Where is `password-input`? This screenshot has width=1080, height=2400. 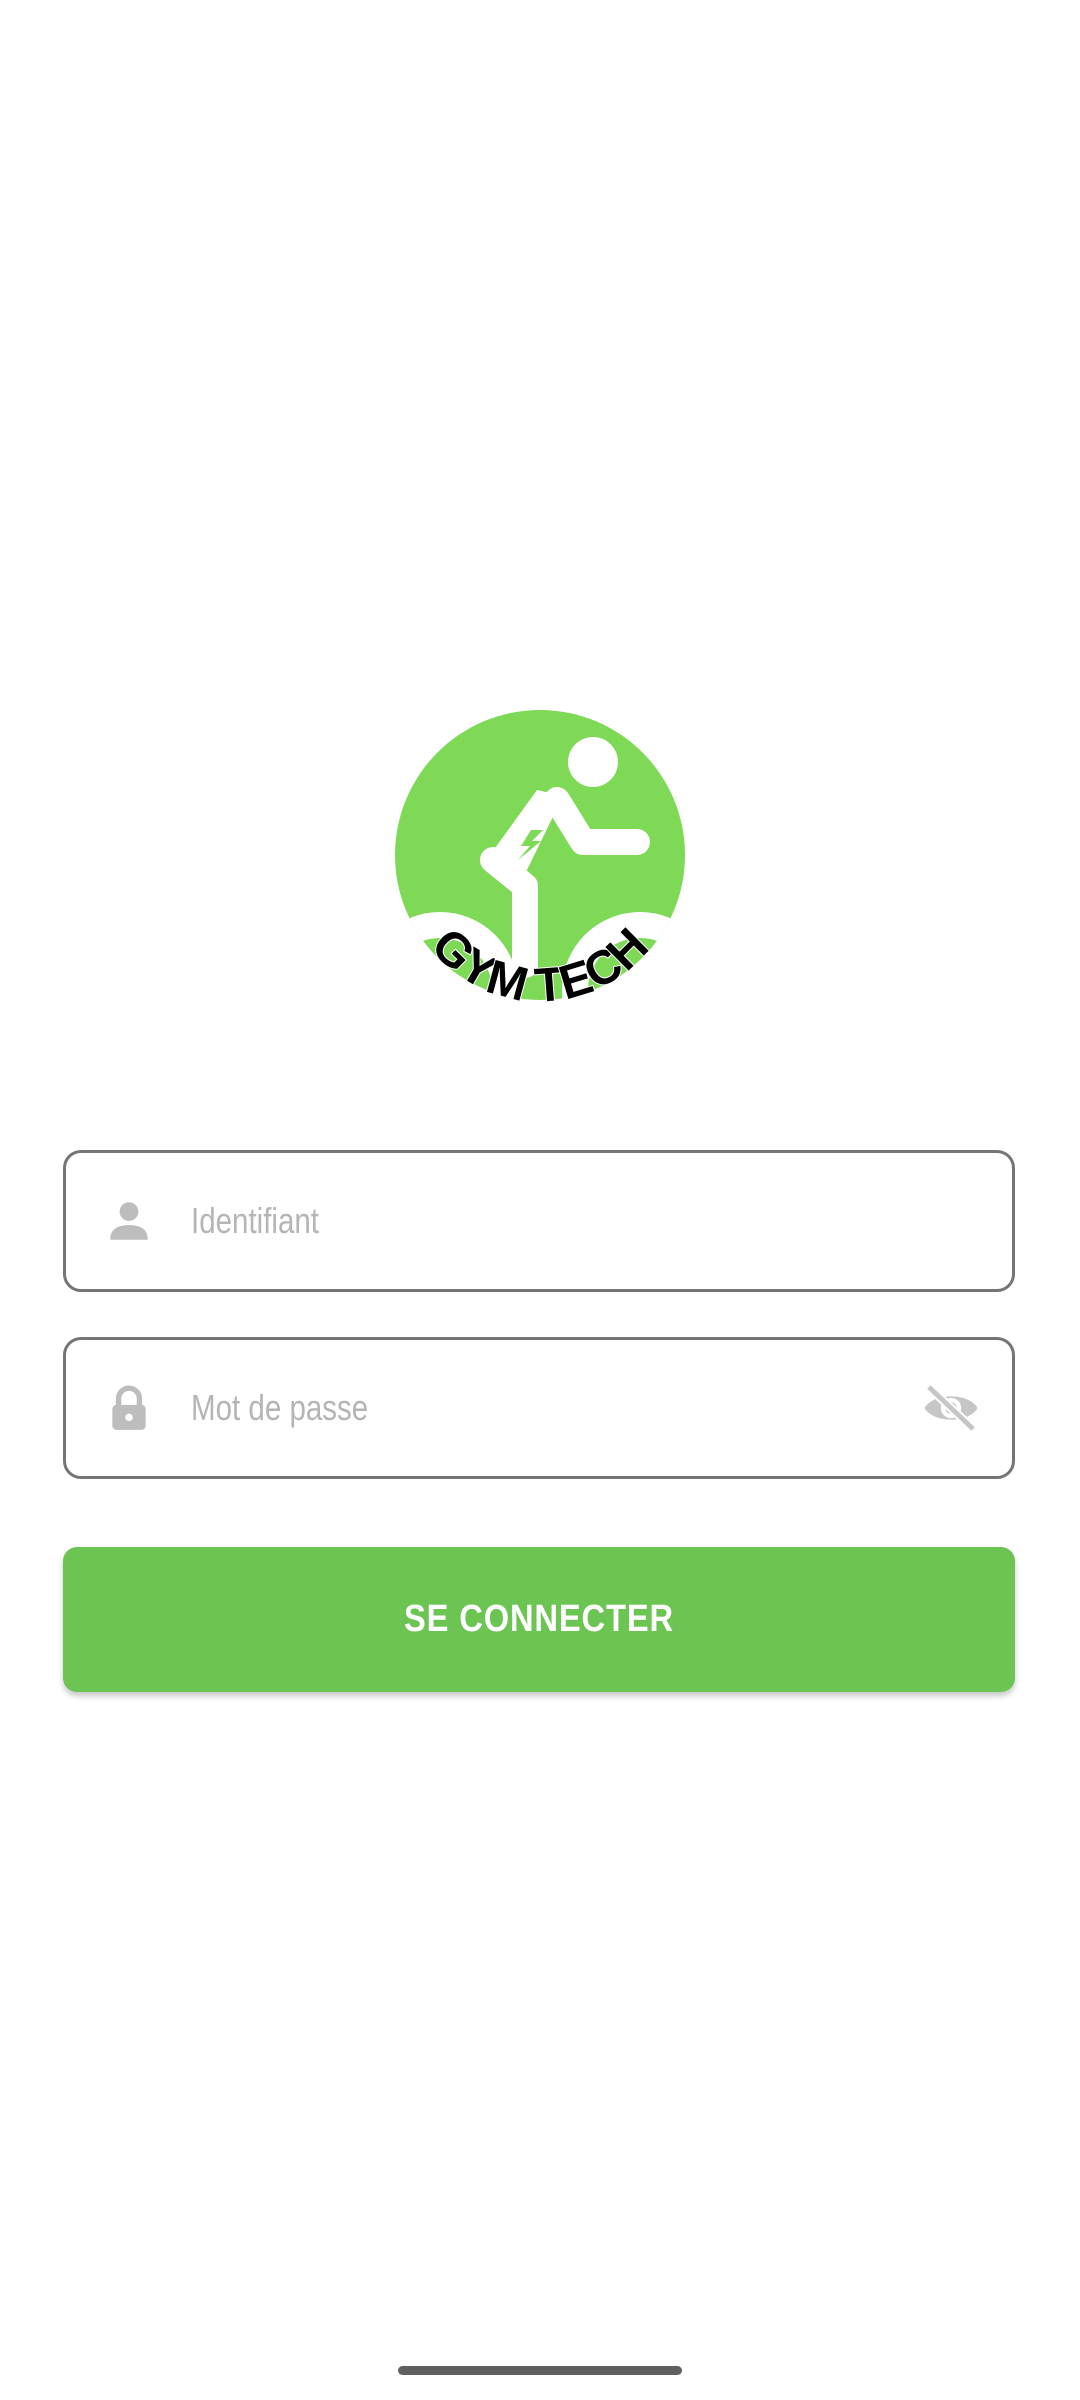 password-input is located at coordinates (470, 1408).